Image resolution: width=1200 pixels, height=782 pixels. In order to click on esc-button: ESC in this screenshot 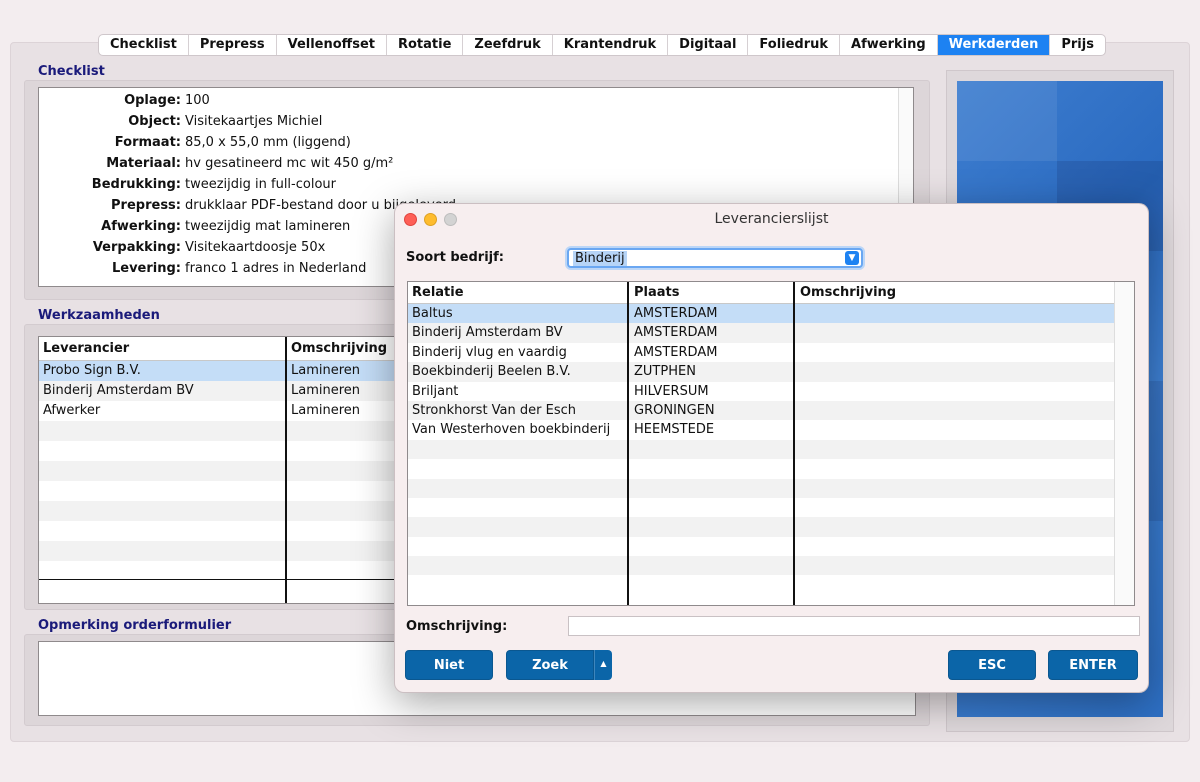, I will do `click(992, 665)`.